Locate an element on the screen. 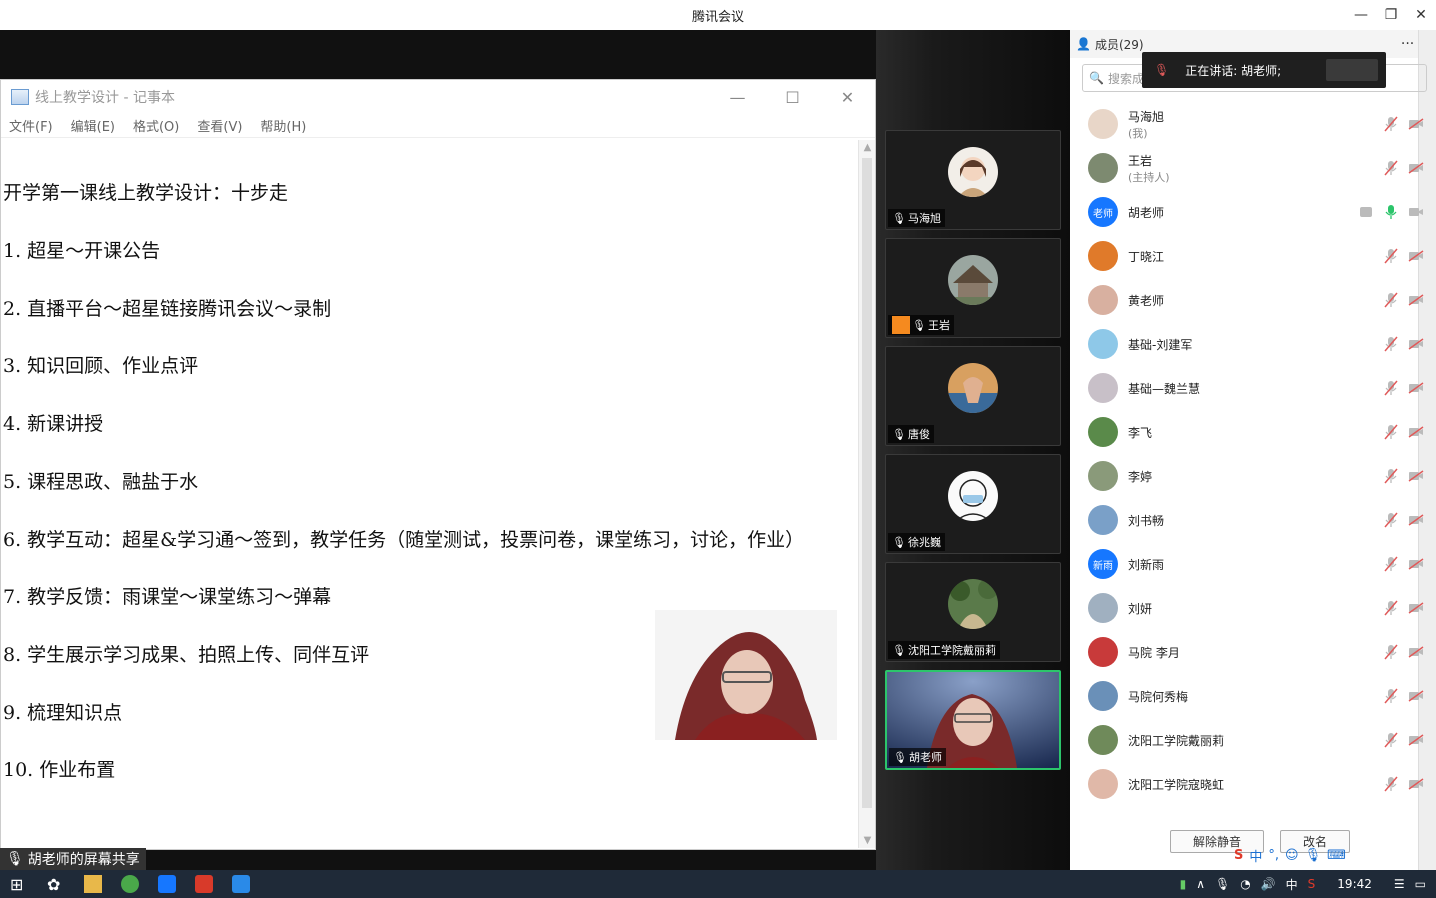 Image resolution: width=1436 pixels, height=898 pixels. folder-icon is located at coordinates (93, 884).